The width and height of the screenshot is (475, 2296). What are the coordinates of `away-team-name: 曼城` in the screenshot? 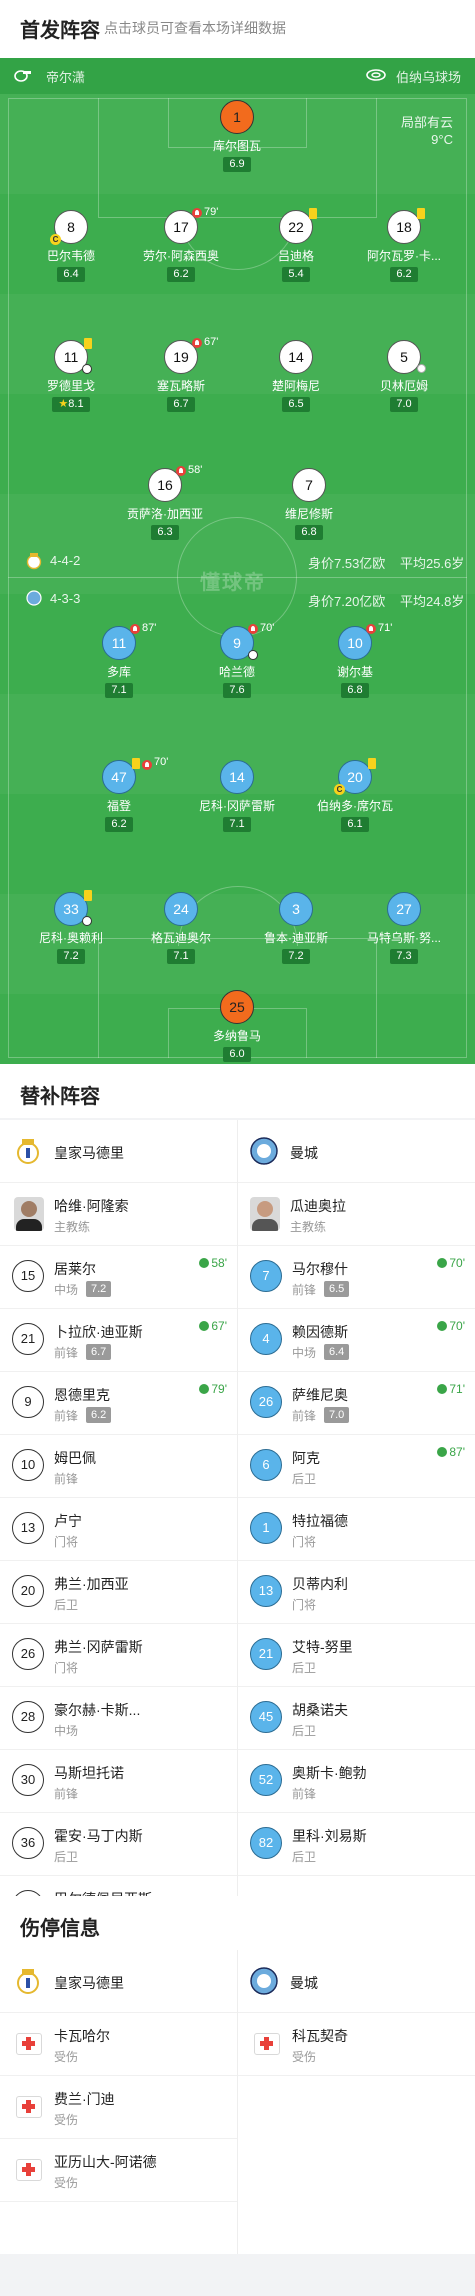 It's located at (304, 1153).